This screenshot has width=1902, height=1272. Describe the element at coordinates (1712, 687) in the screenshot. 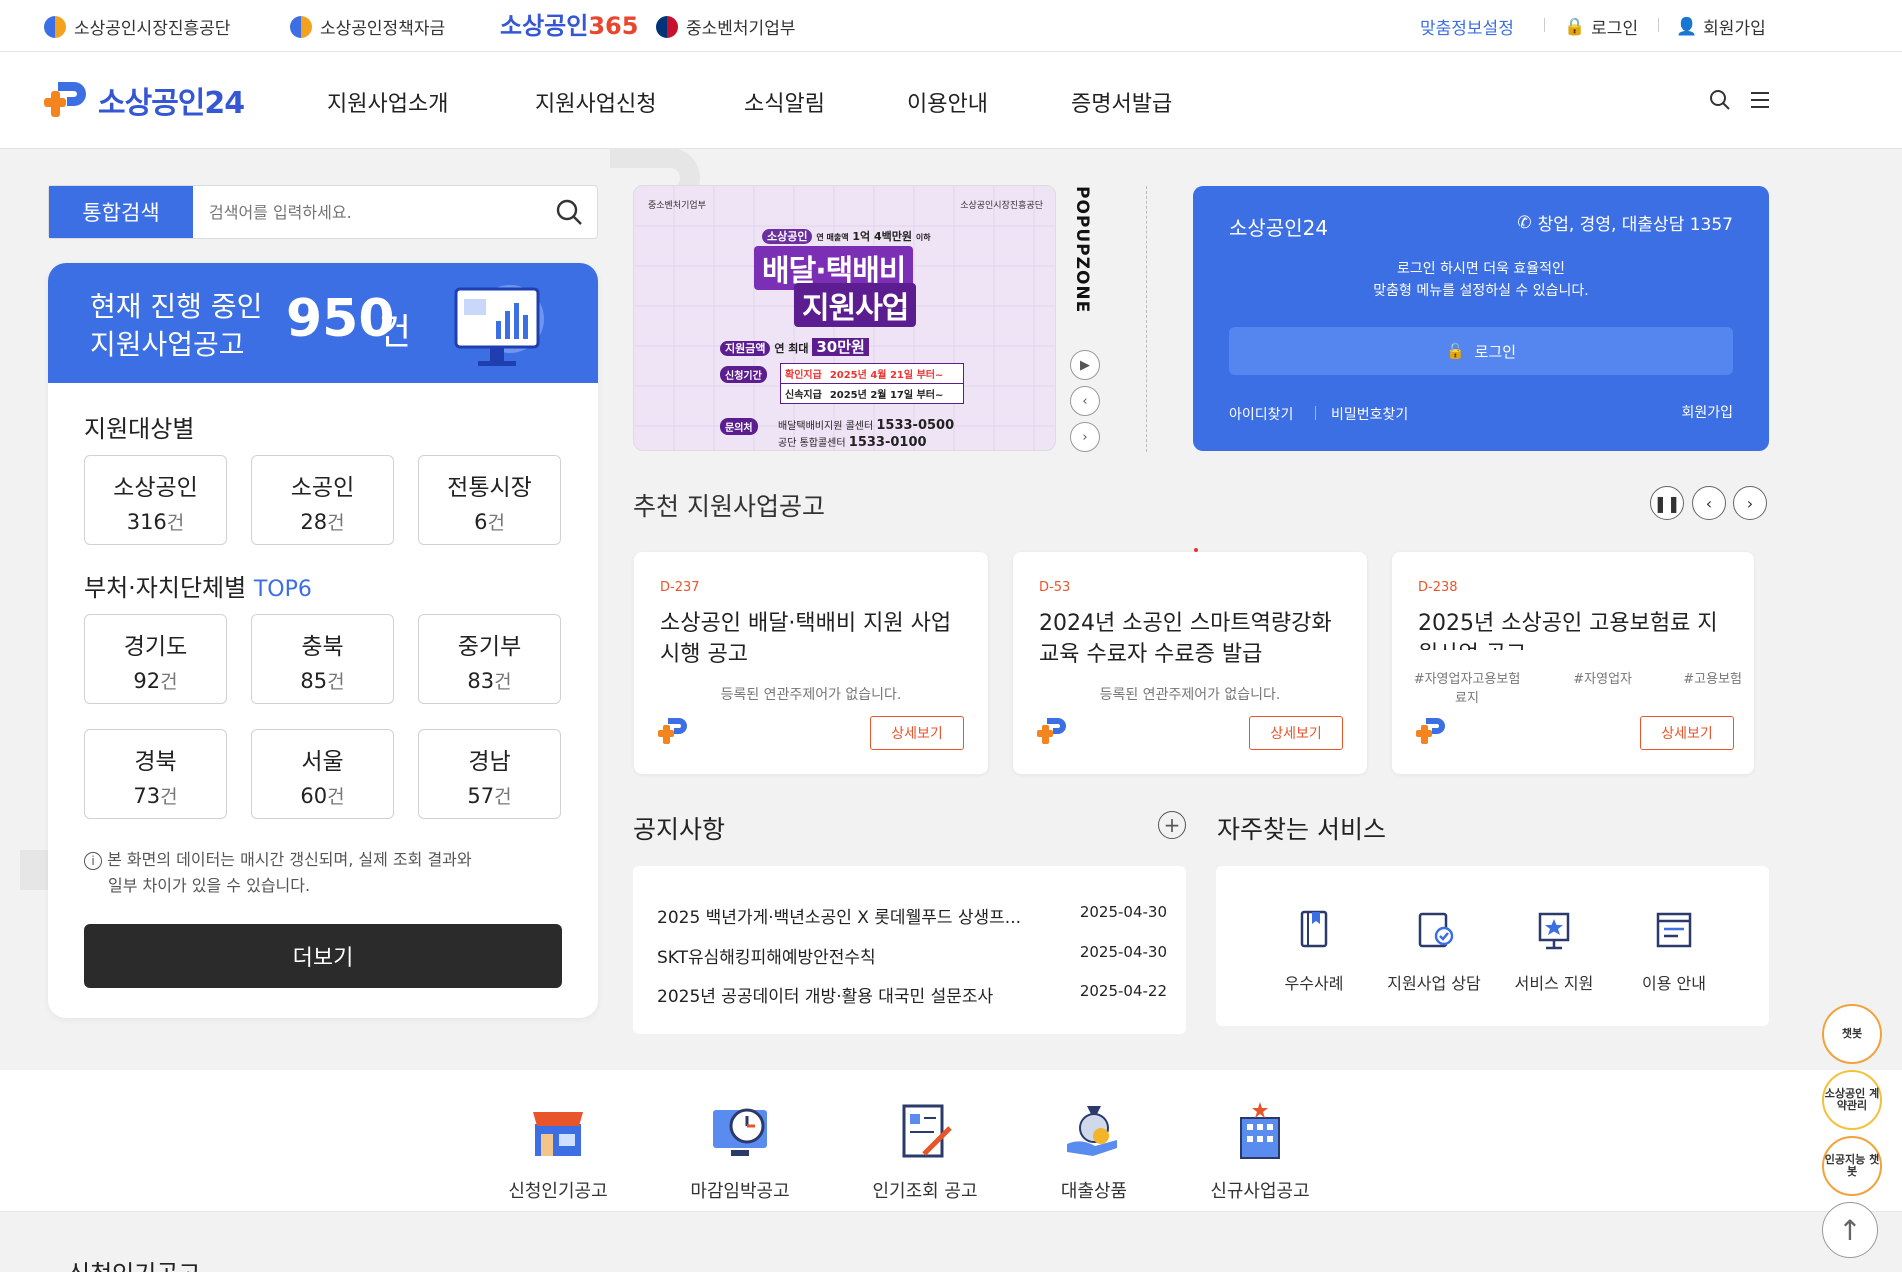

I see `keyword-tag: #고용보험` at that location.